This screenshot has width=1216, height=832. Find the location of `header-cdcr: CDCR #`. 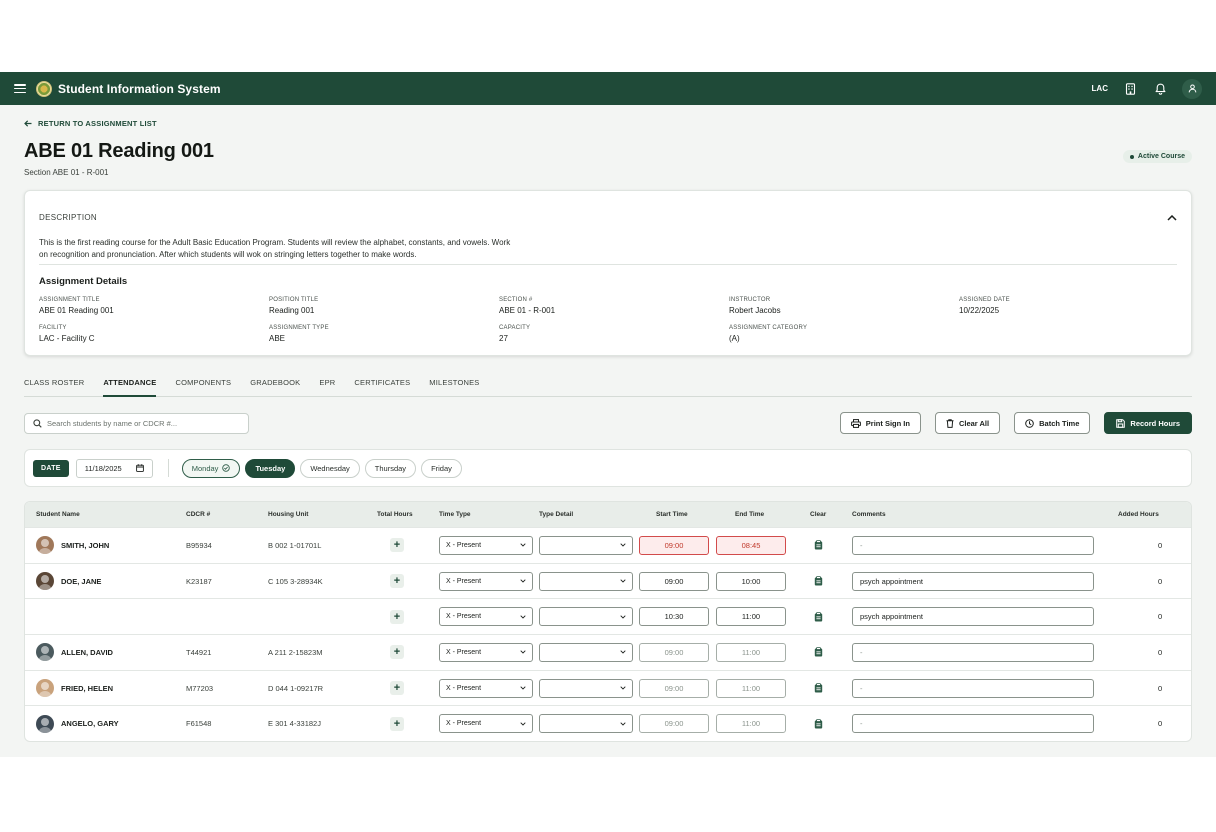

header-cdcr: CDCR # is located at coordinates (198, 514).